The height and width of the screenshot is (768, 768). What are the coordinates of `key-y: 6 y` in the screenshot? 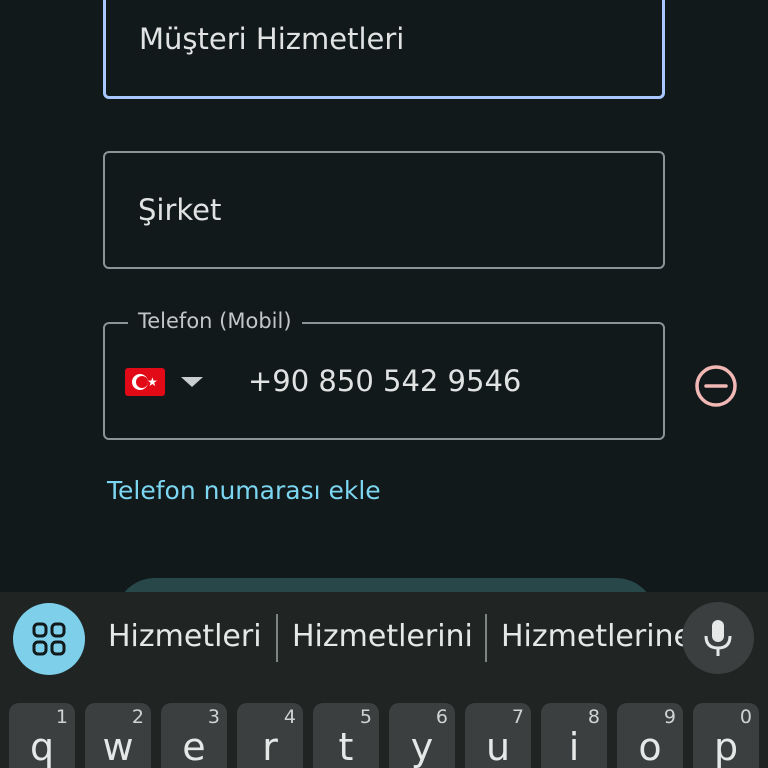 It's located at (422, 735).